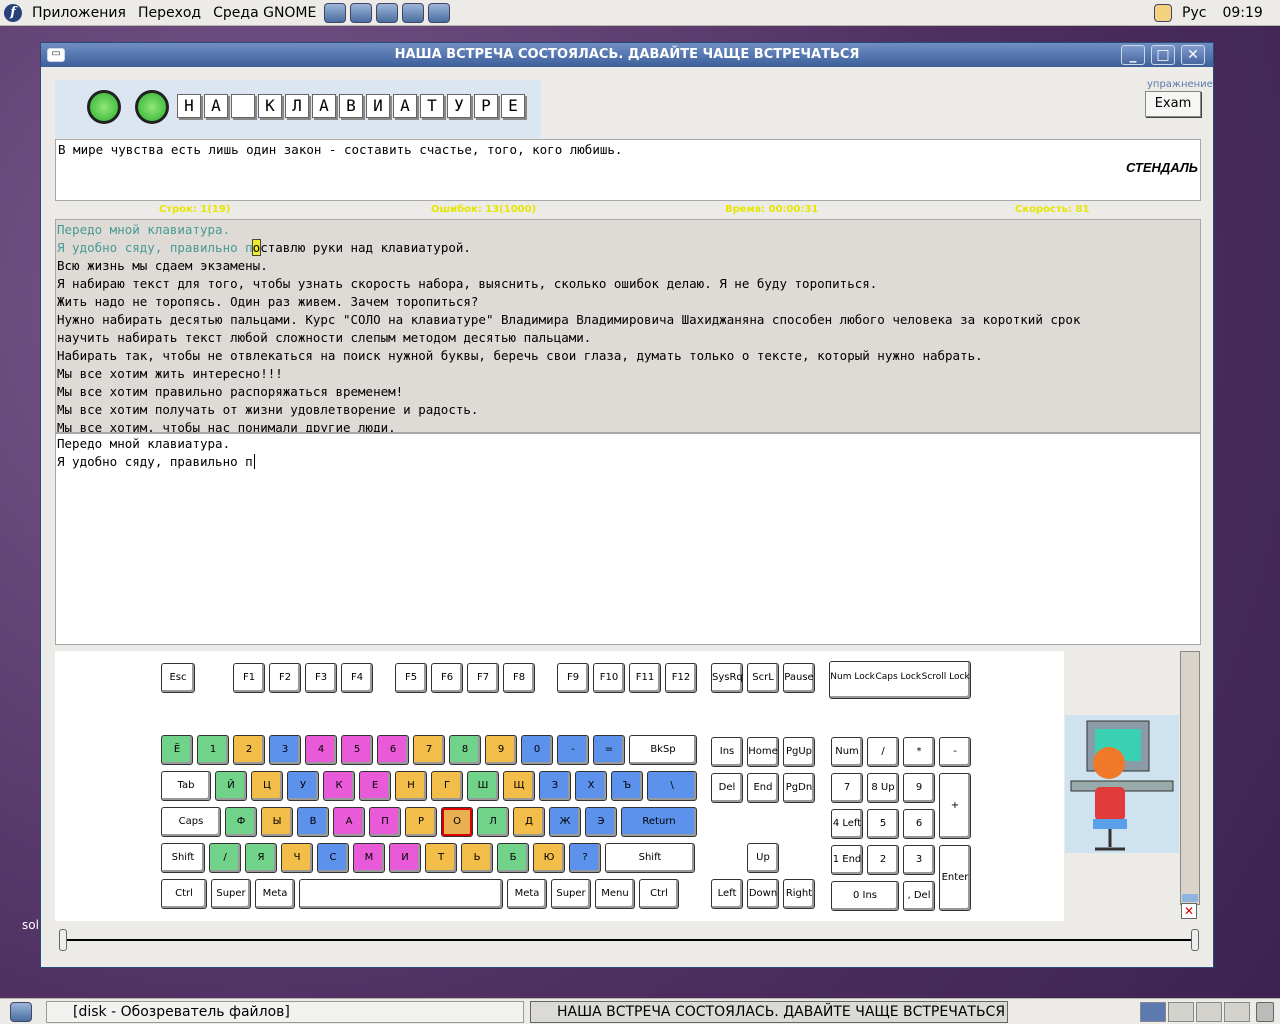  I want to click on key-row1: 8, so click(465, 750).